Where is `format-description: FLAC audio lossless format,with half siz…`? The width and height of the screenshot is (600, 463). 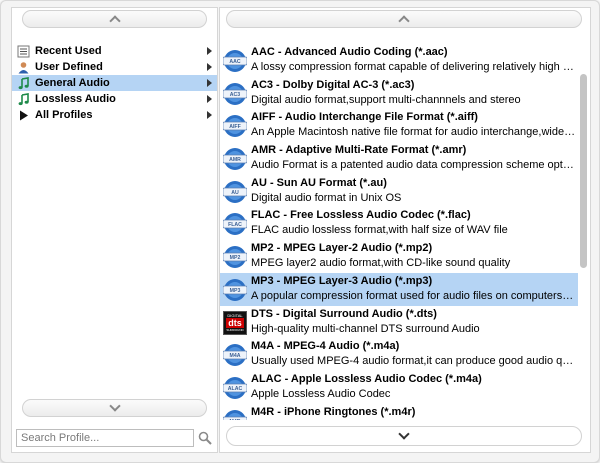 format-description: FLAC audio lossless format,with half siz… is located at coordinates (379, 230).